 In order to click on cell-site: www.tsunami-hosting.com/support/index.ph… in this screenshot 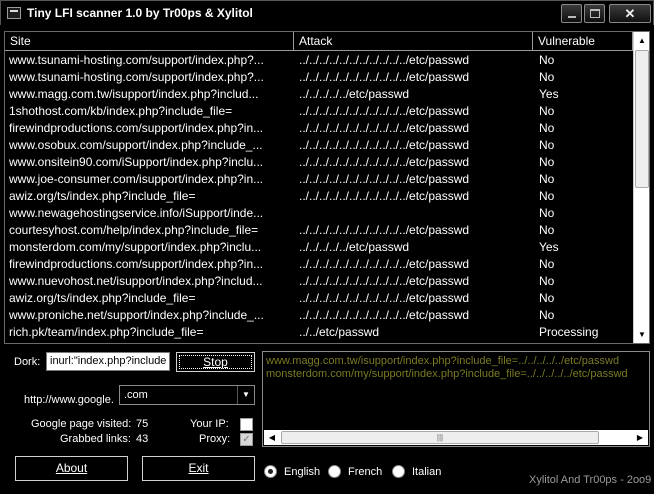, I will do `click(136, 77)`.